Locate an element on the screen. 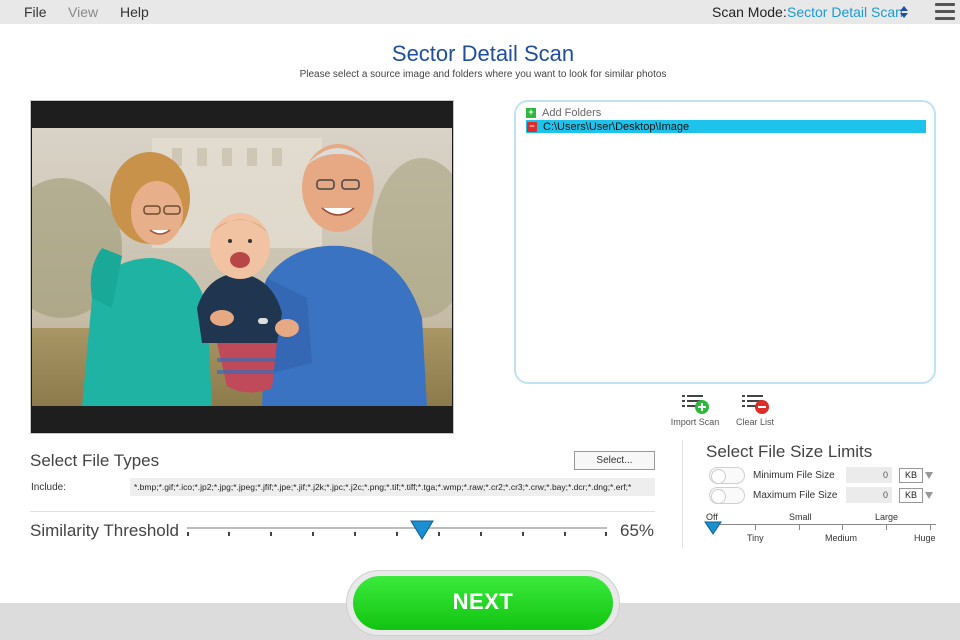 The height and width of the screenshot is (640, 960). minimum-unit-select: KB is located at coordinates (911, 475).